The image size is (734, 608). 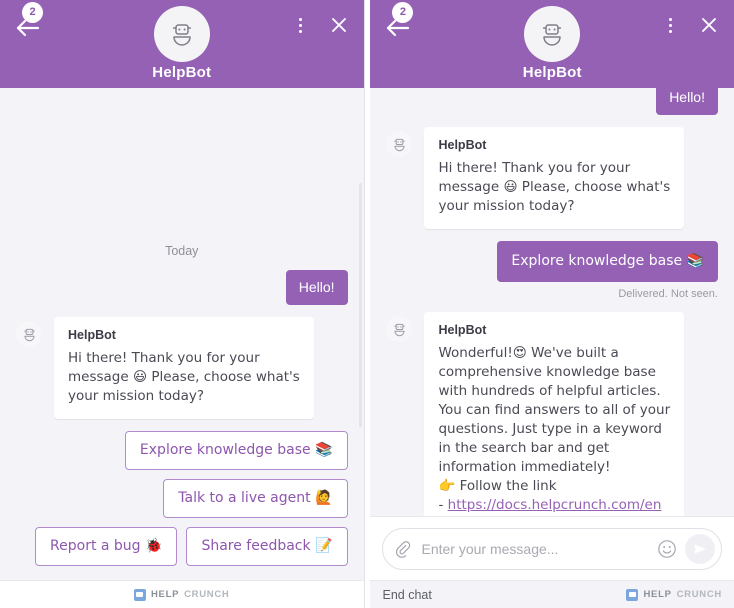 What do you see at coordinates (106, 546) in the screenshot?
I see `quick-reply-report-a-bug: Report a bug 🐞` at bounding box center [106, 546].